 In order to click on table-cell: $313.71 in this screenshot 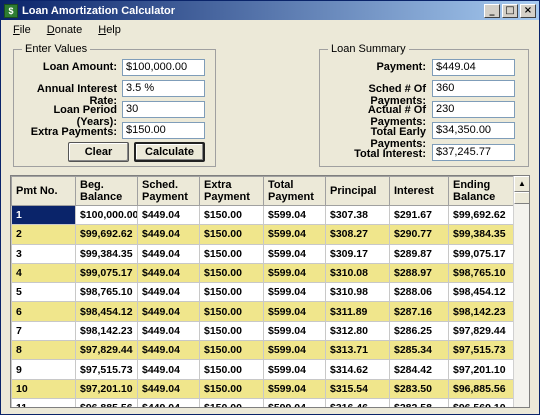, I will do `click(357, 350)`.